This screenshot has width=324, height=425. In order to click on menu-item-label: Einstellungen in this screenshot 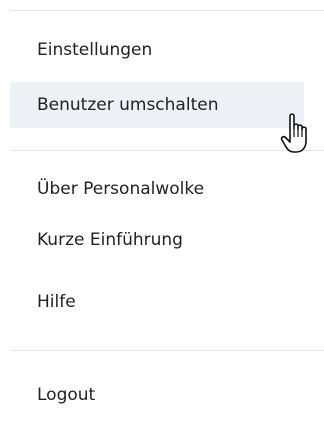, I will do `click(95, 50)`.